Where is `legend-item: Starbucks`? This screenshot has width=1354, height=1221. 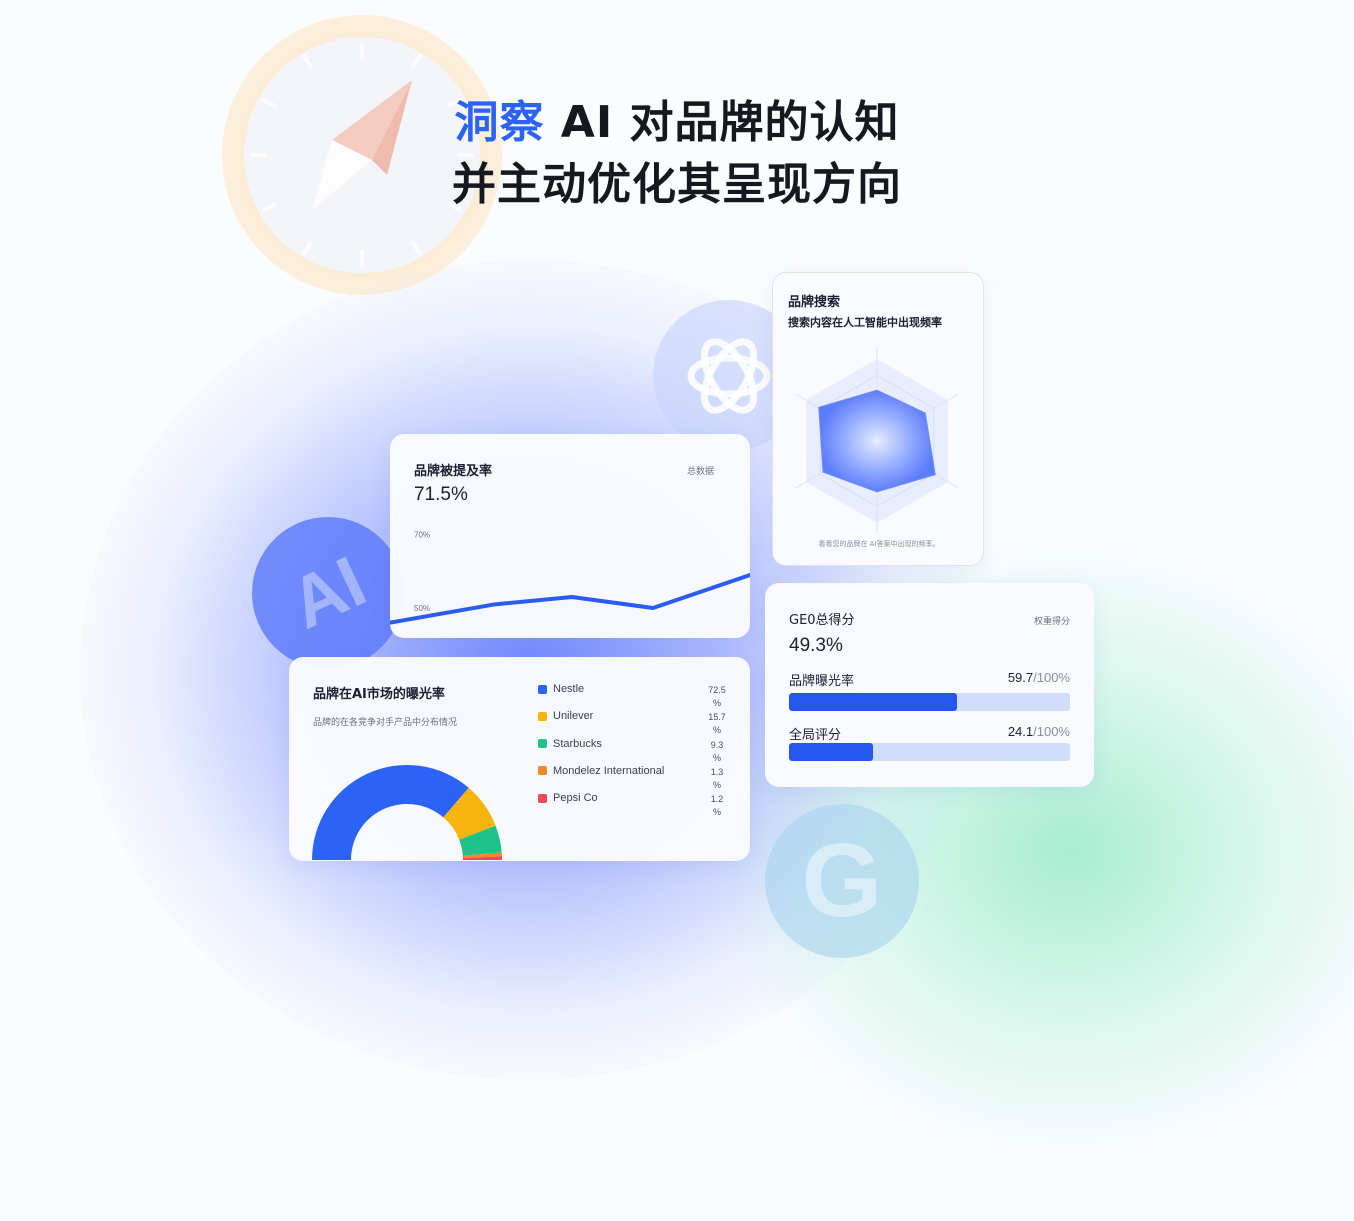
legend-item: Starbucks is located at coordinates (570, 744).